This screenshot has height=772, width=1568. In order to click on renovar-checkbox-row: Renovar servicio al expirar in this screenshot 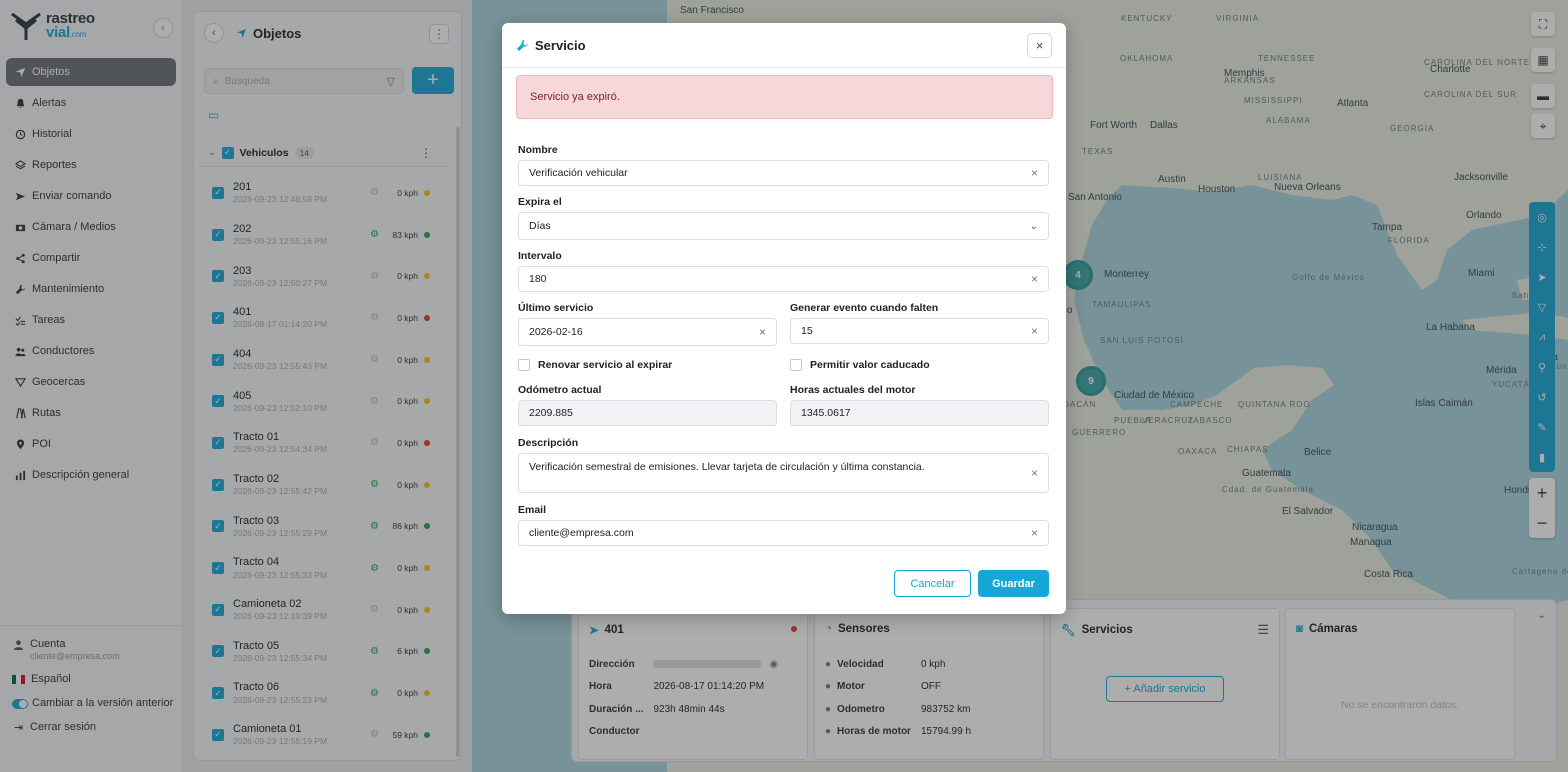, I will do `click(595, 365)`.